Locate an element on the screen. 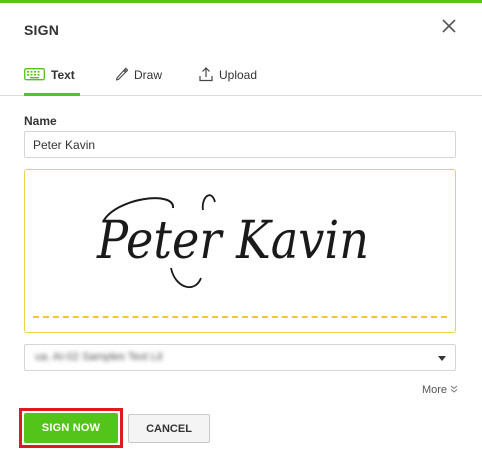  name-input is located at coordinates (240, 144).